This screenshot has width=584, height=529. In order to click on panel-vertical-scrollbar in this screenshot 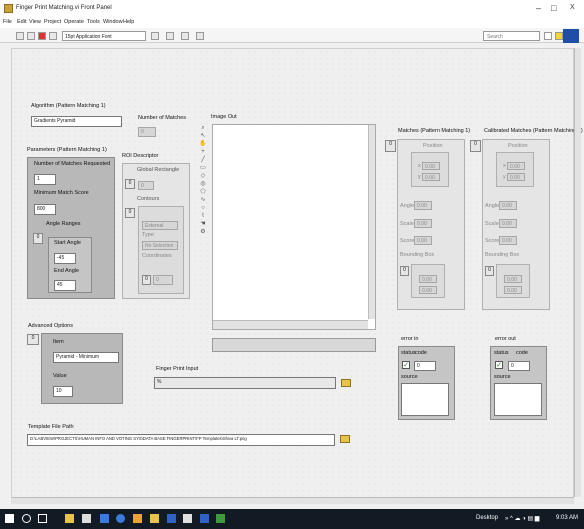, I will do `click(577, 272)`.